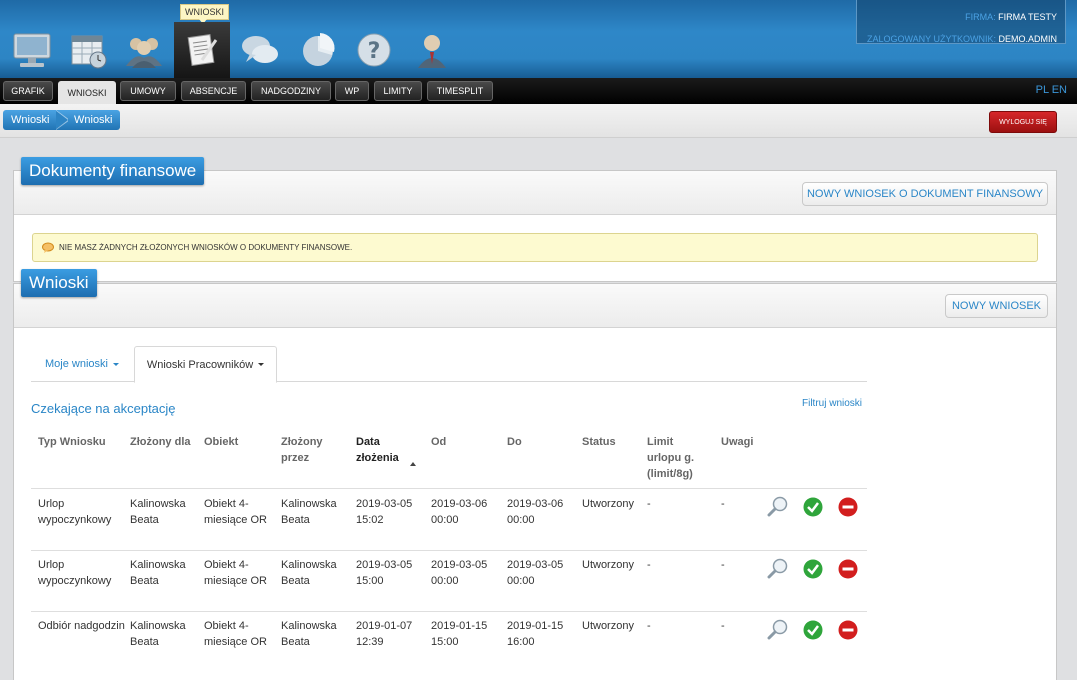  Describe the element at coordinates (535, 306) in the screenshot. I see `requests-panel-header` at that location.